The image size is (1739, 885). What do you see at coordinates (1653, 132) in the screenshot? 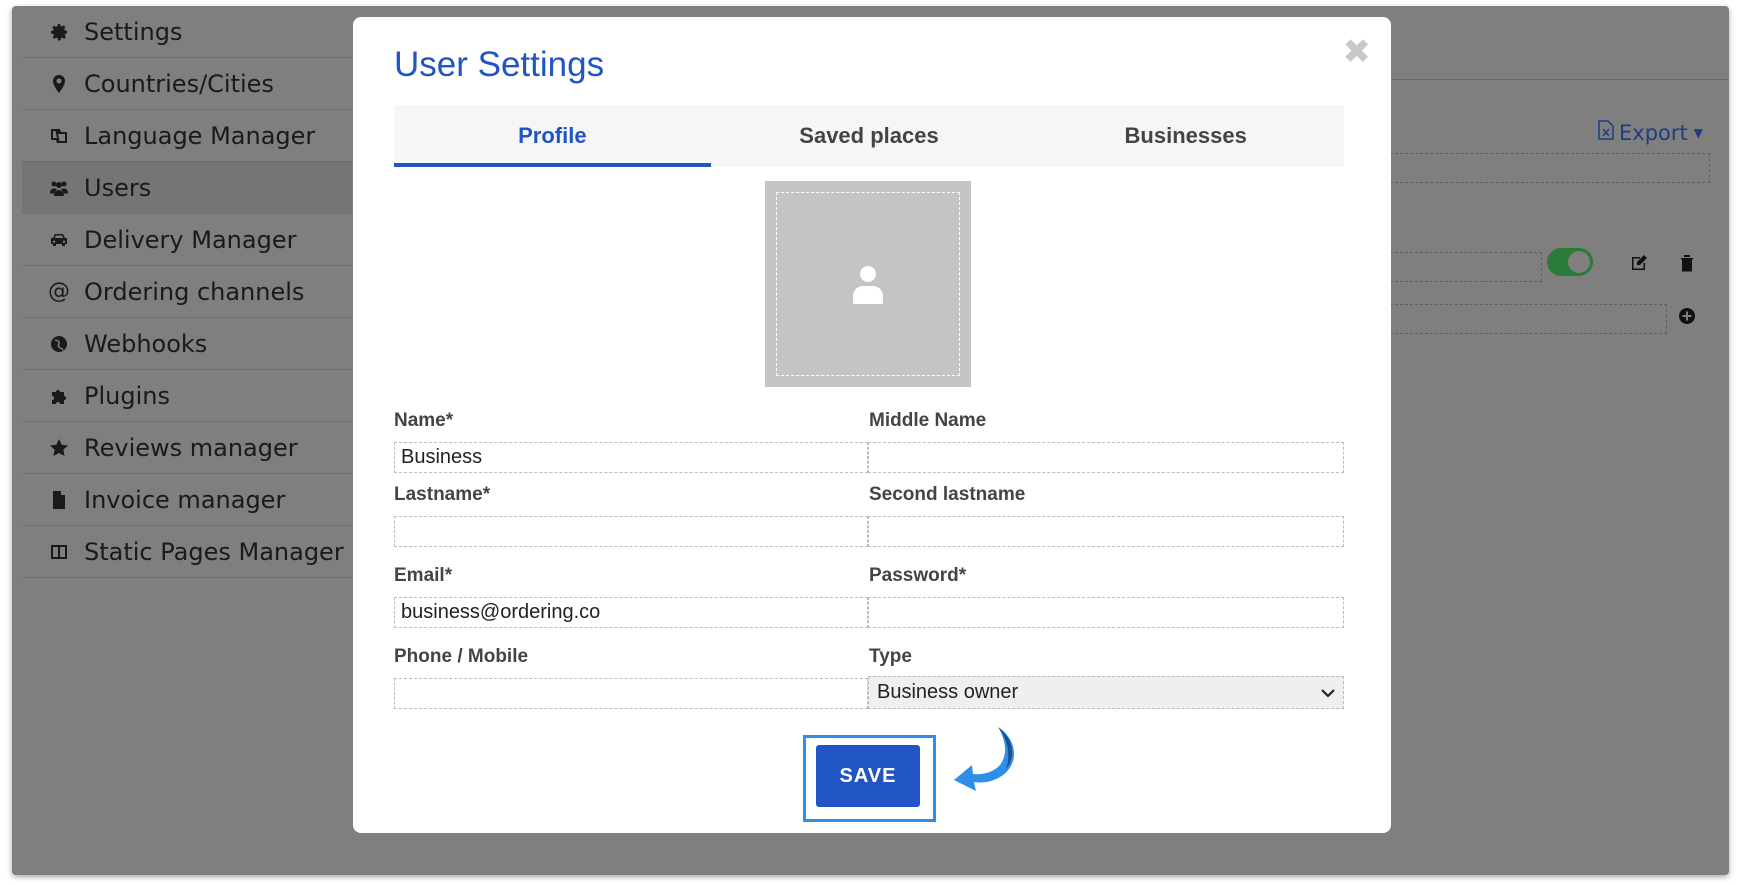
I see `export-label: Export` at bounding box center [1653, 132].